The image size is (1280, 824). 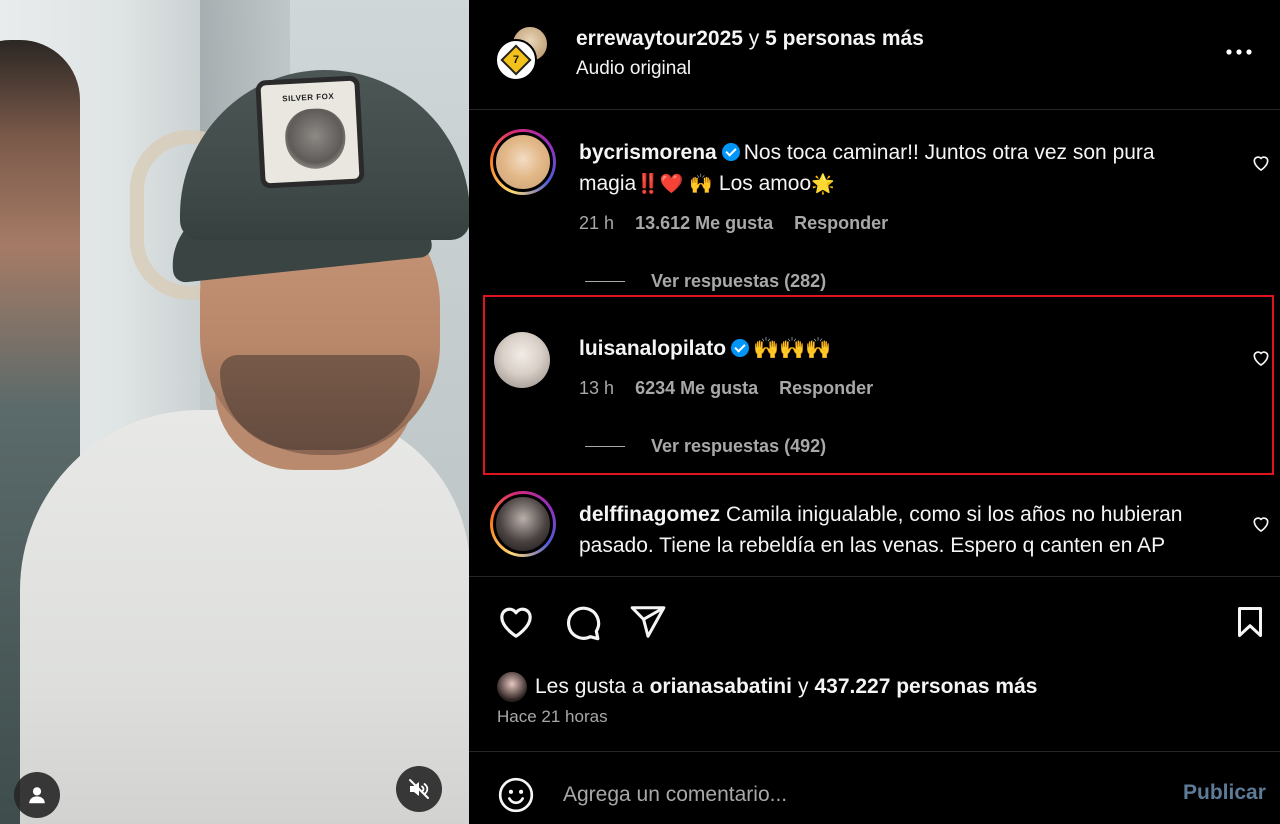 I want to click on fox-logo, so click(x=315, y=139).